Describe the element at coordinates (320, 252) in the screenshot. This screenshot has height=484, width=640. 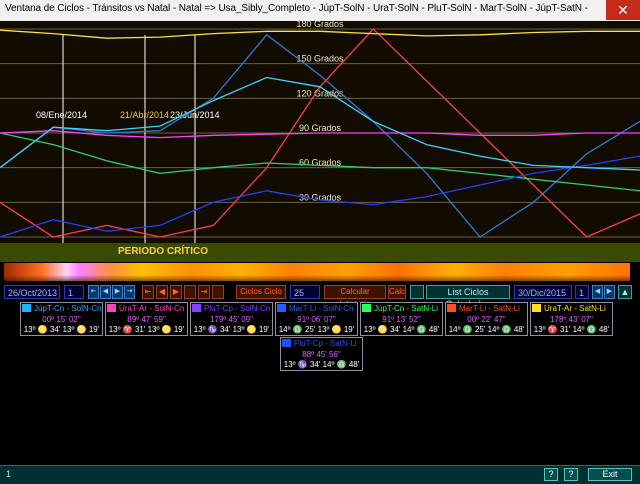
I see `critical-period-bar: PERIODO CRÍTICO` at that location.